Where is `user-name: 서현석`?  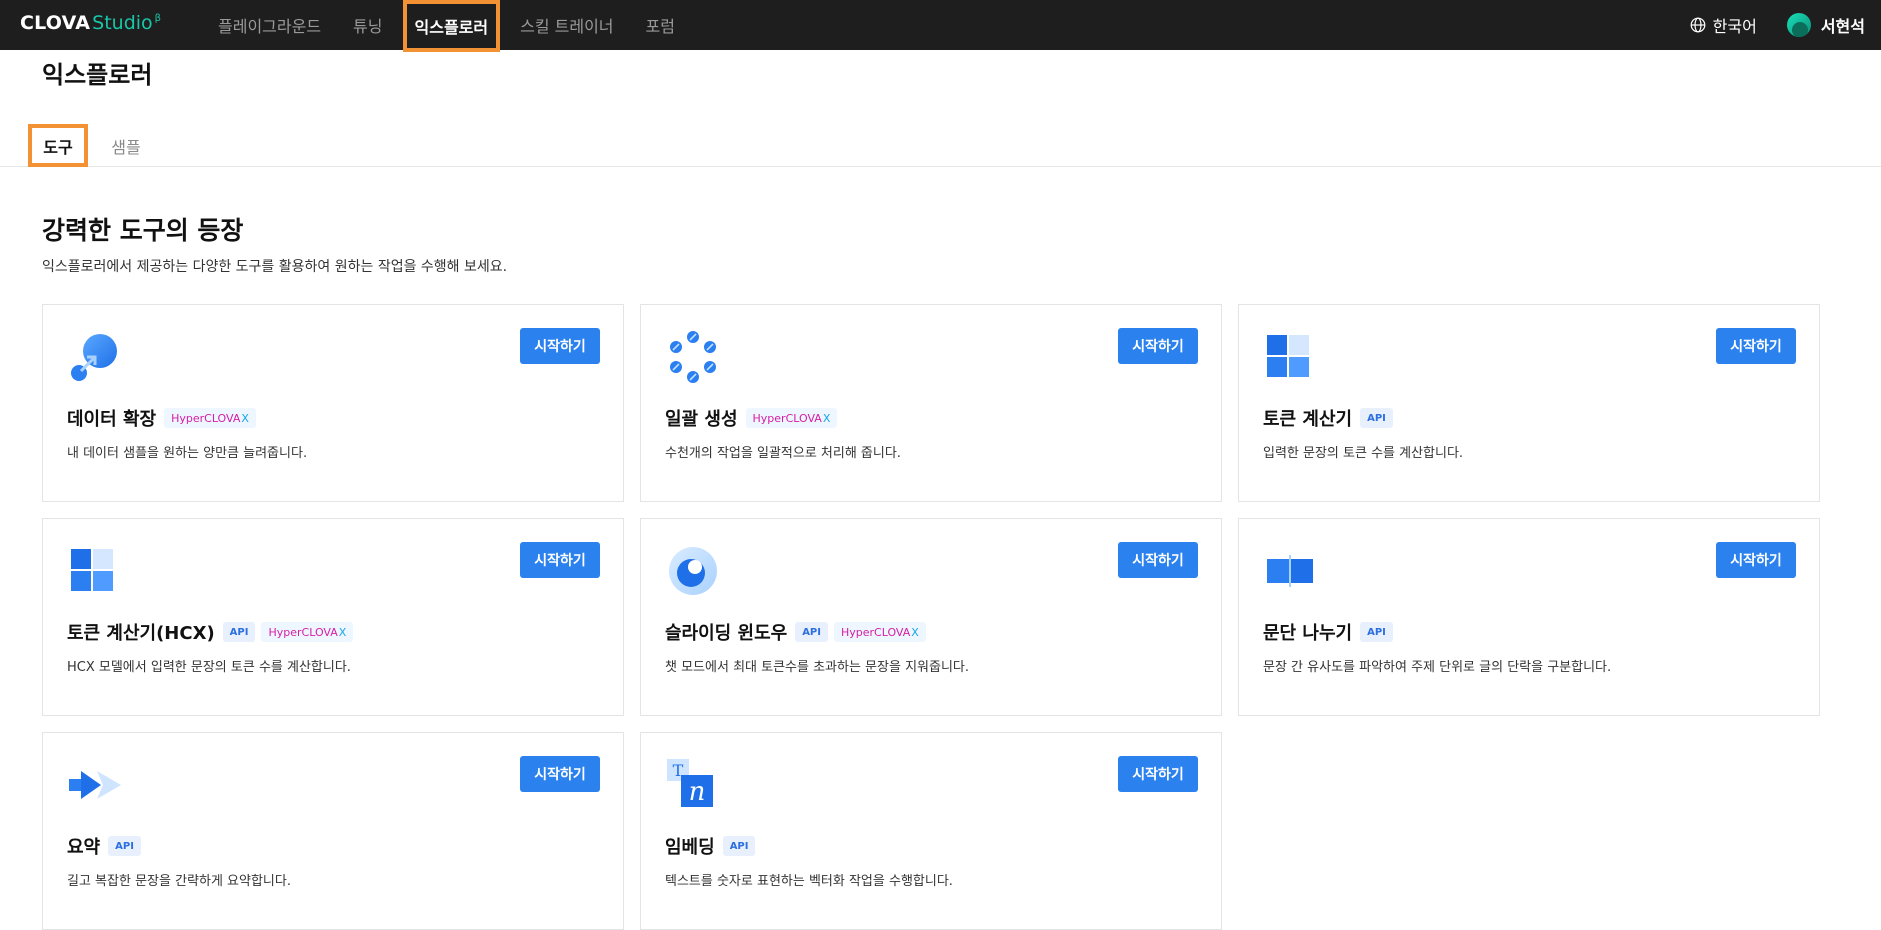 user-name: 서현석 is located at coordinates (1842, 26).